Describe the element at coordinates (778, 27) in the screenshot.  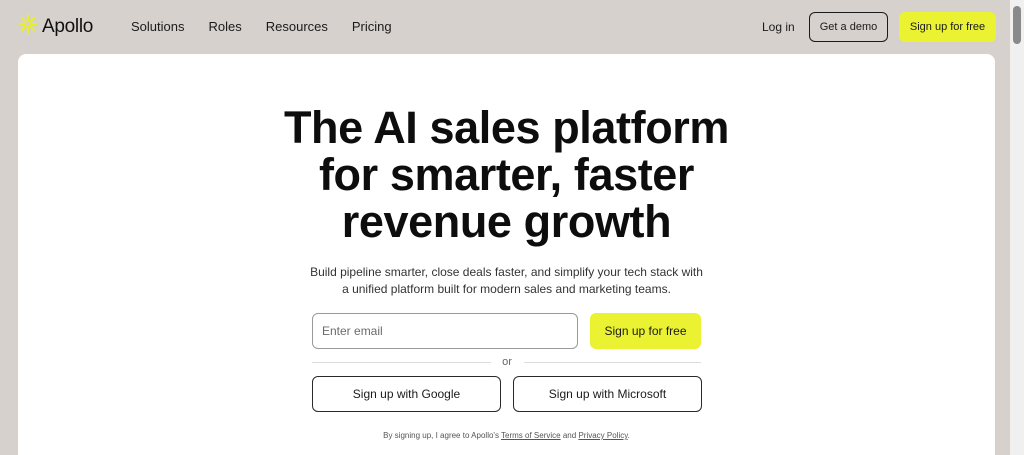
I see `login-link: Log in` at that location.